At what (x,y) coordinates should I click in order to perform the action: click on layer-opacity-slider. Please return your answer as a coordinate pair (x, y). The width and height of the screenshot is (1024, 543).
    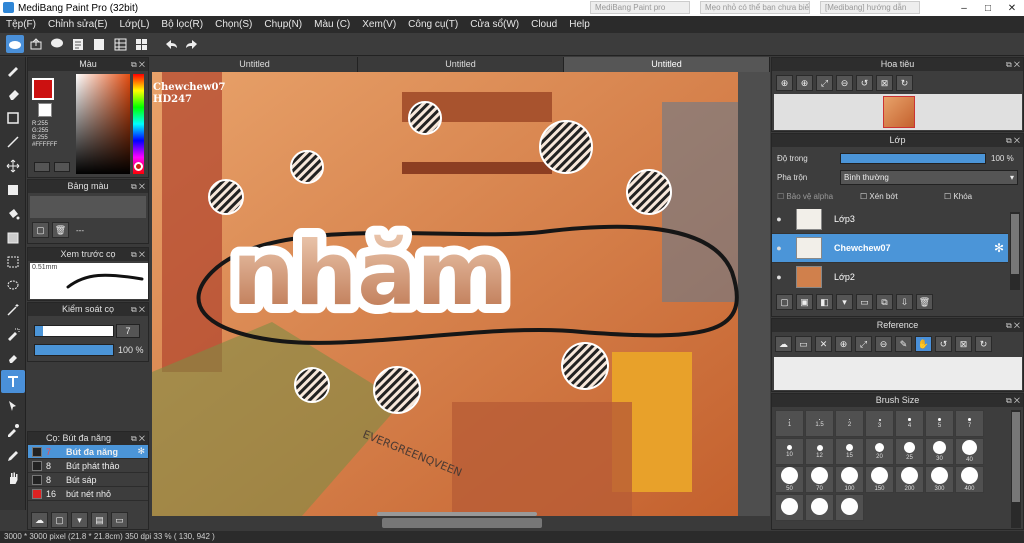
    Looking at the image, I should click on (913, 158).